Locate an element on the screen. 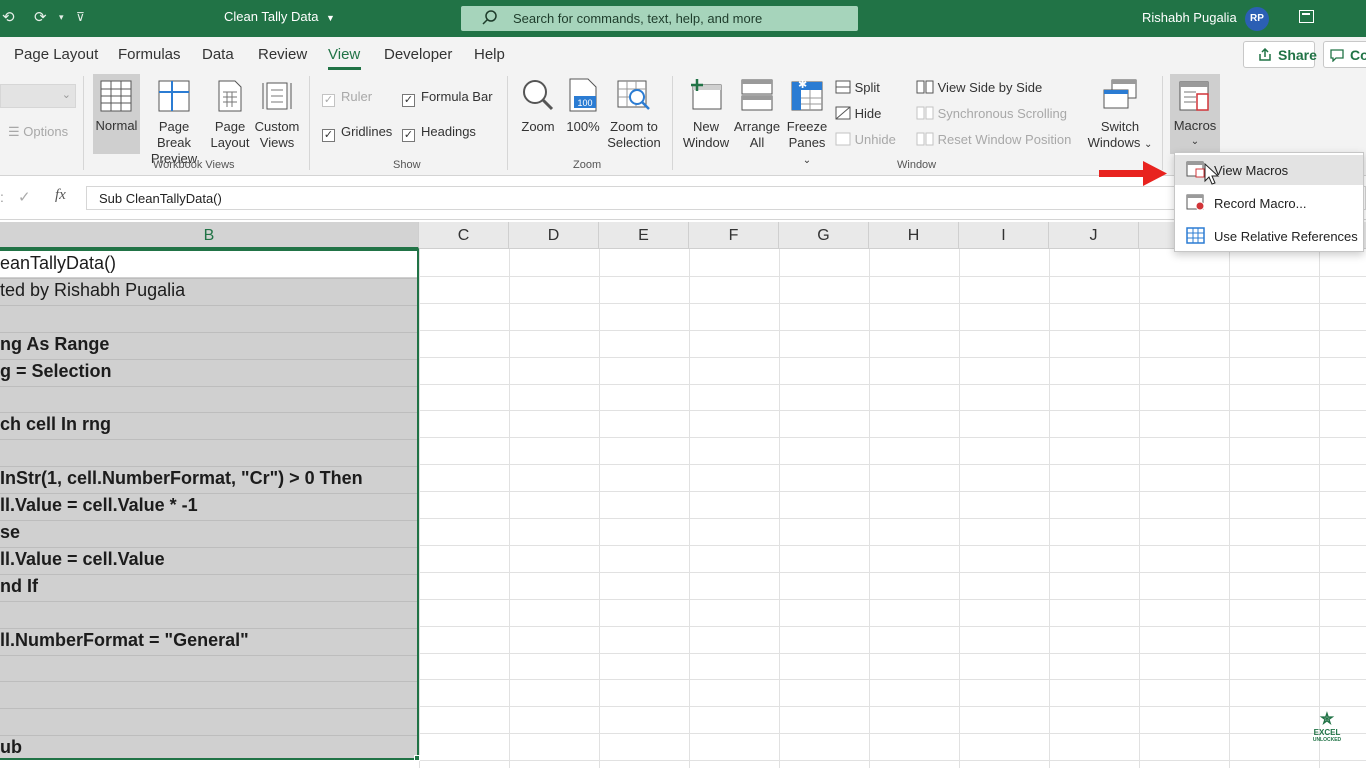  page-layout-label-1: Page is located at coordinates (230, 126).